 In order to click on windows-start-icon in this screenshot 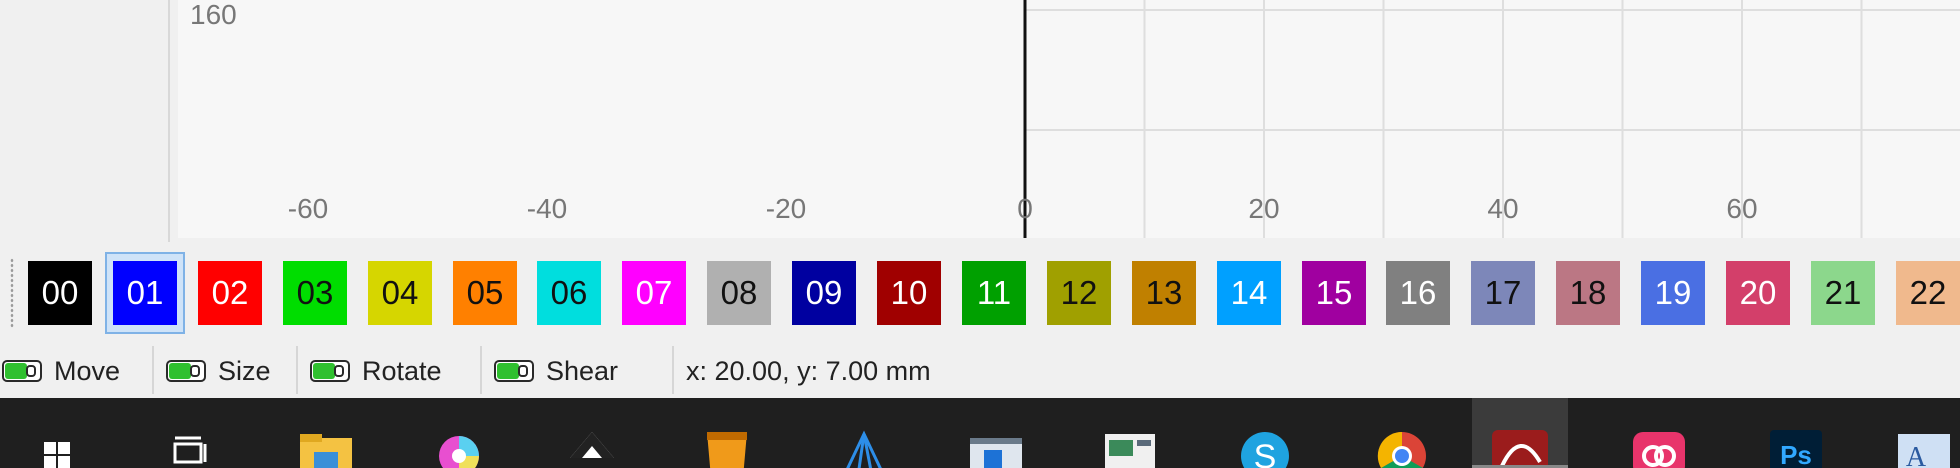, I will do `click(56, 445)`.